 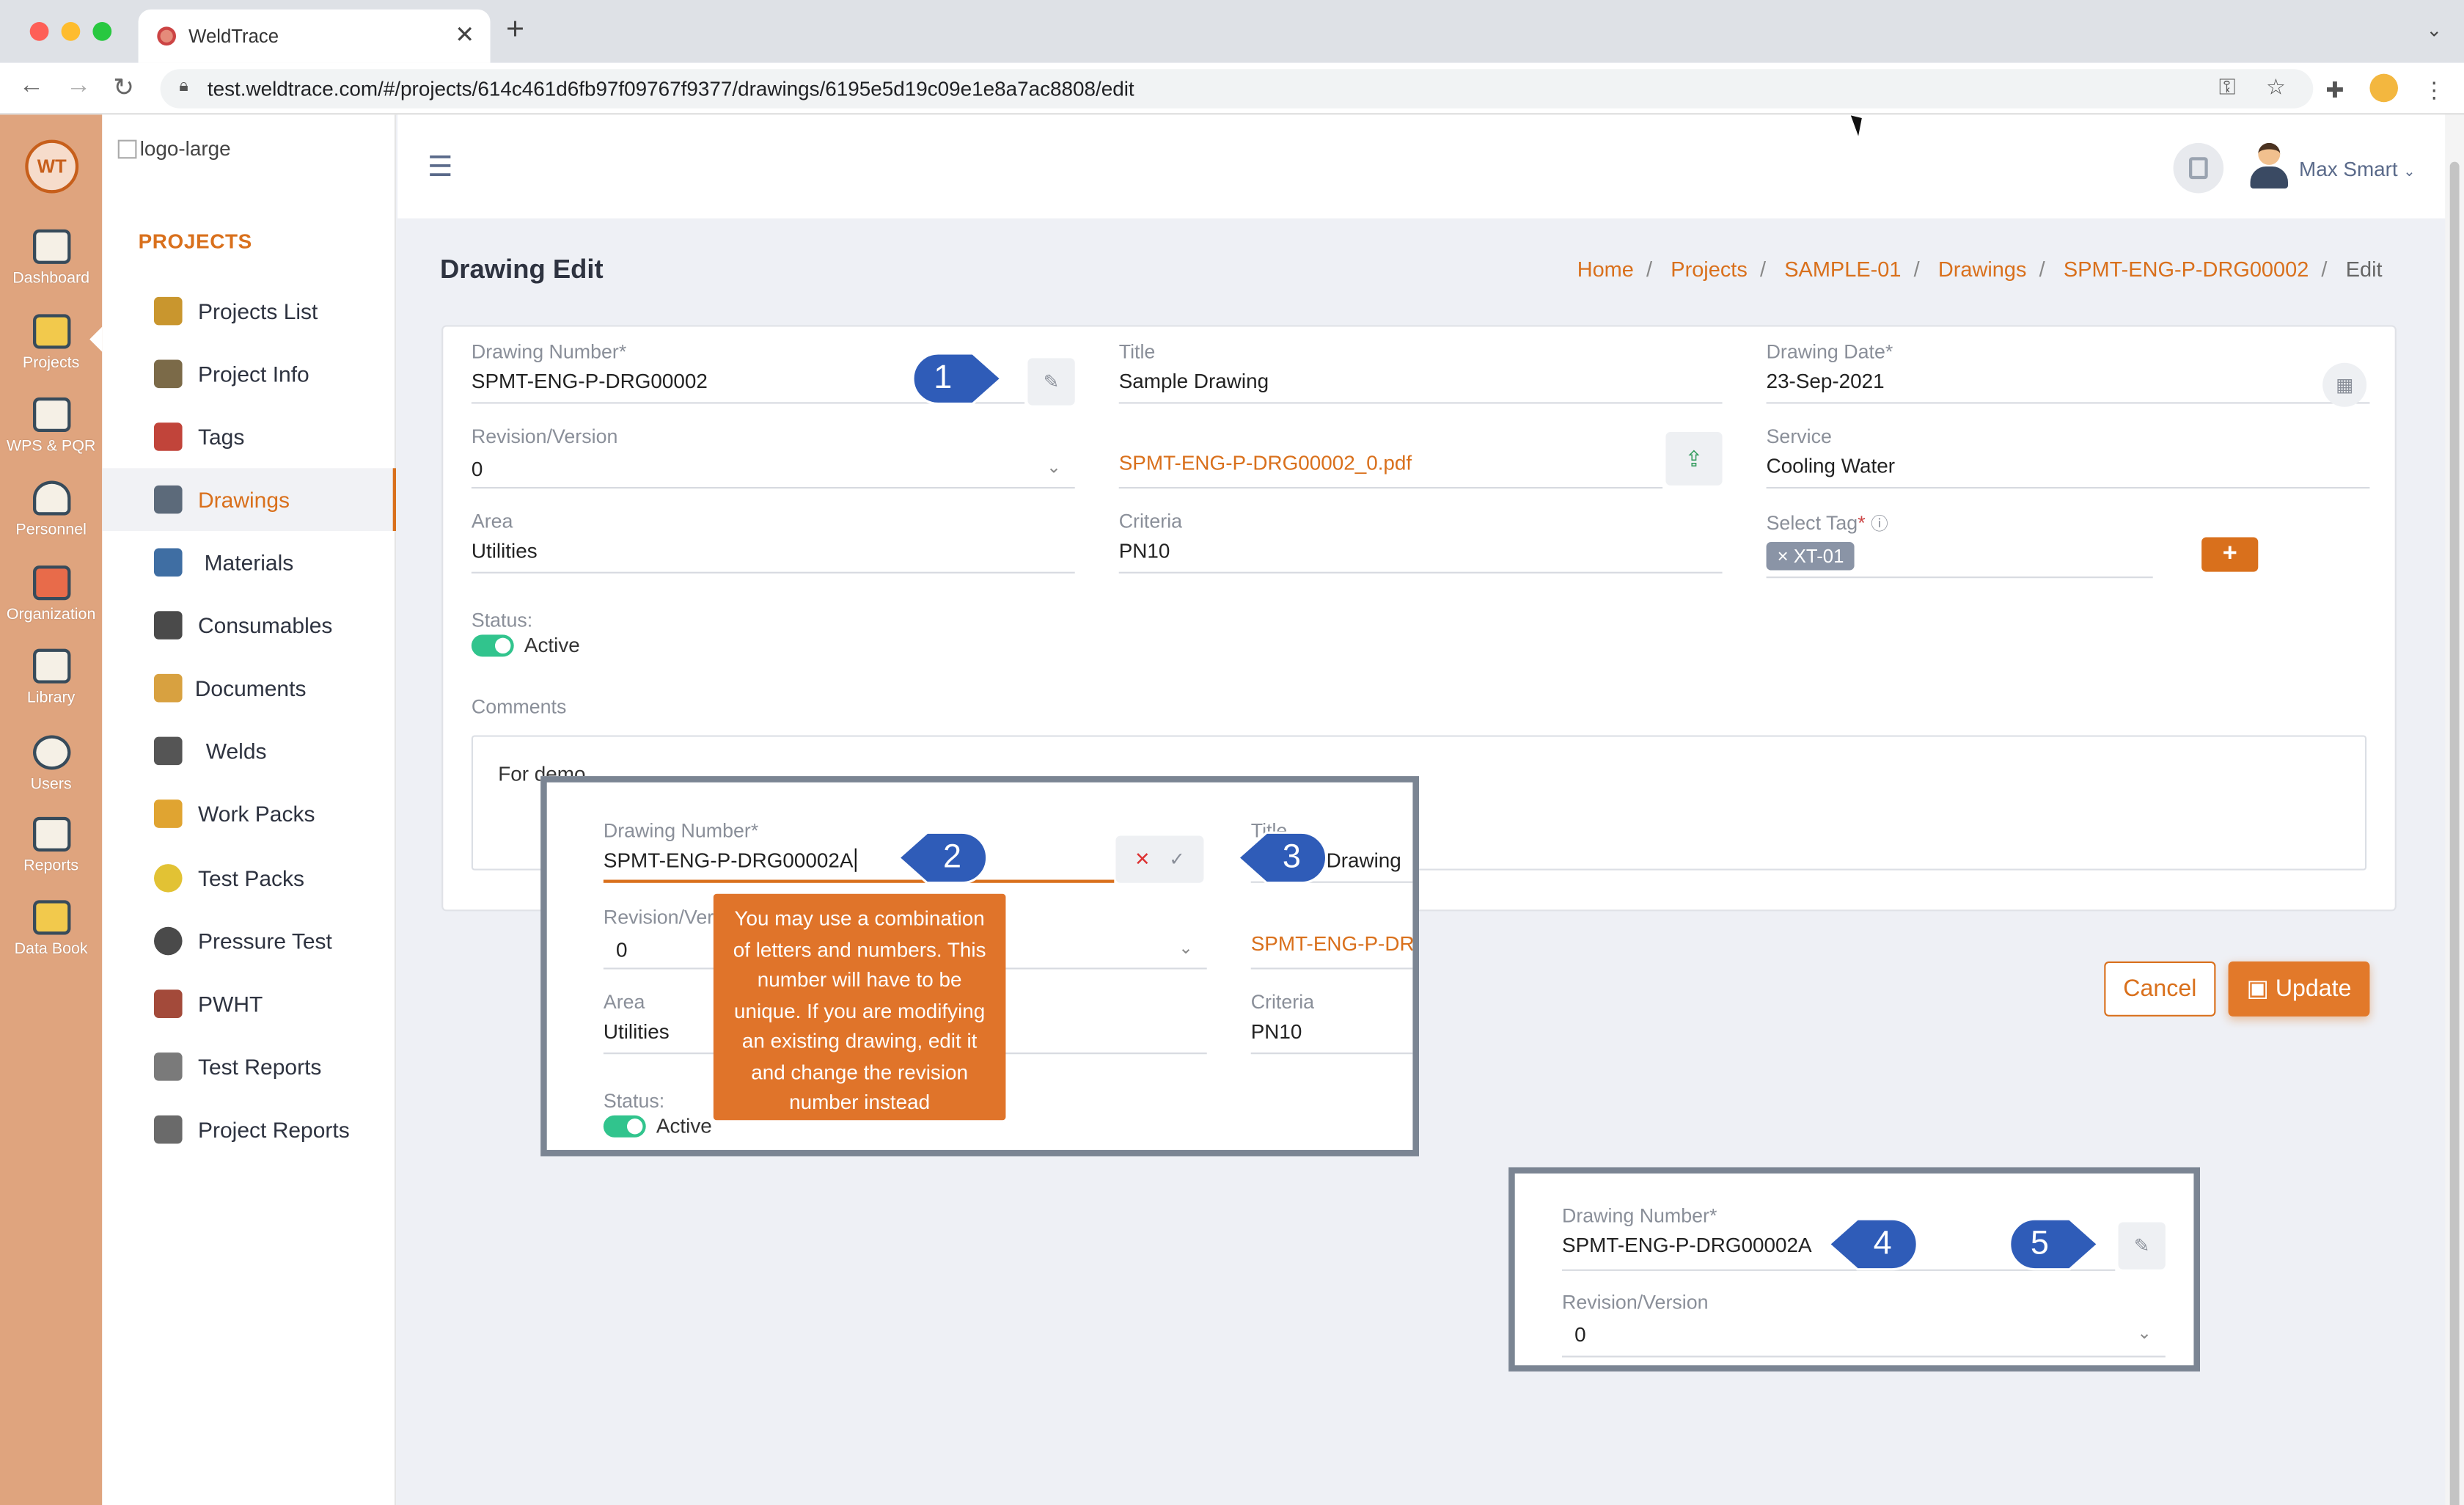 What do you see at coordinates (249, 751) in the screenshot?
I see `sidebar-item-welds: Welds` at bounding box center [249, 751].